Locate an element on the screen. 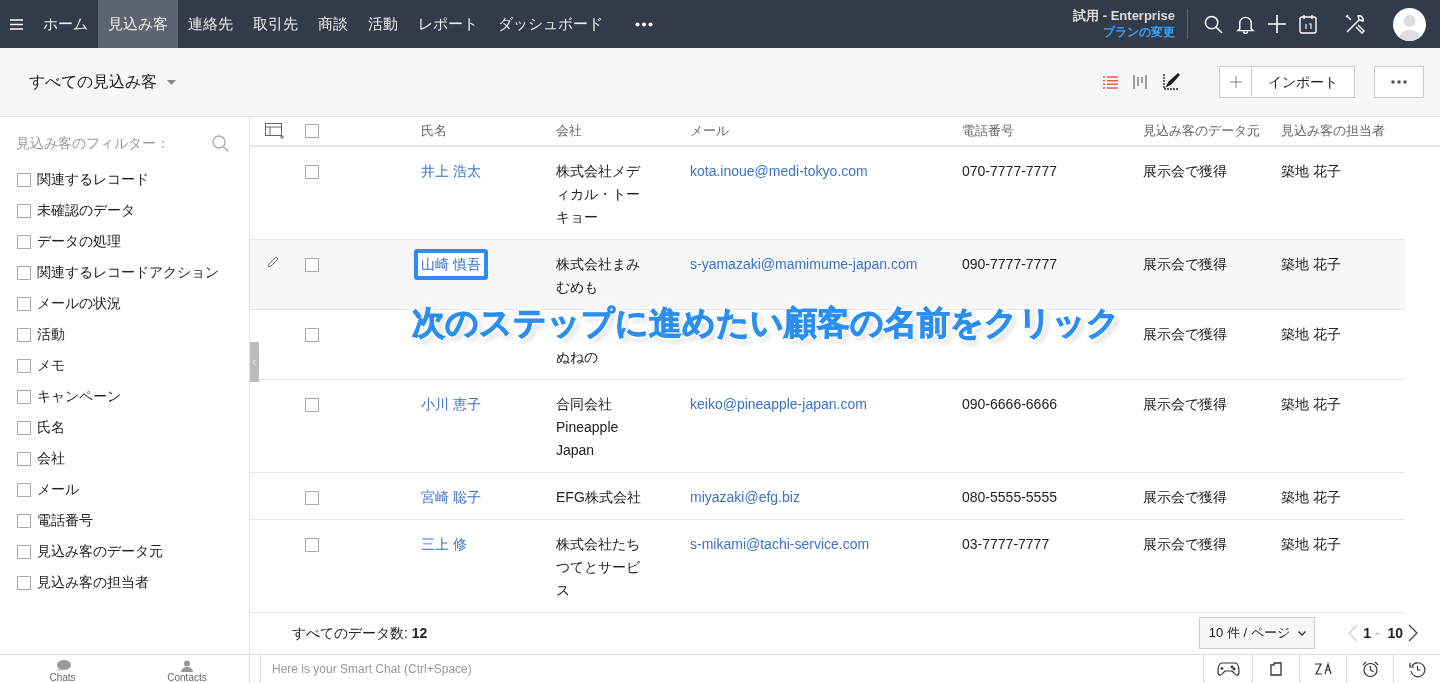 The width and height of the screenshot is (1440, 683). table-cell-text: 080-5555-5555 is located at coordinates (1009, 498).